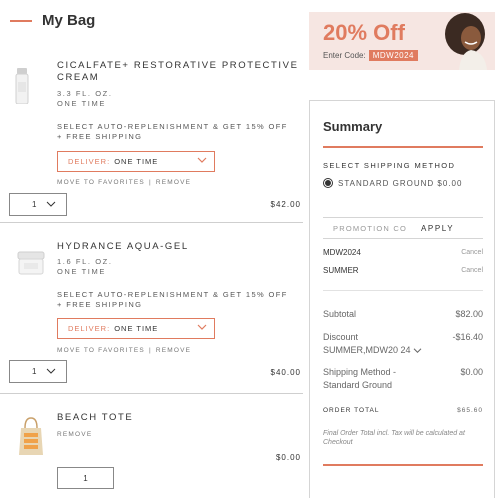 The image size is (500, 498). I want to click on applied-code: MDW2024, so click(342, 252).